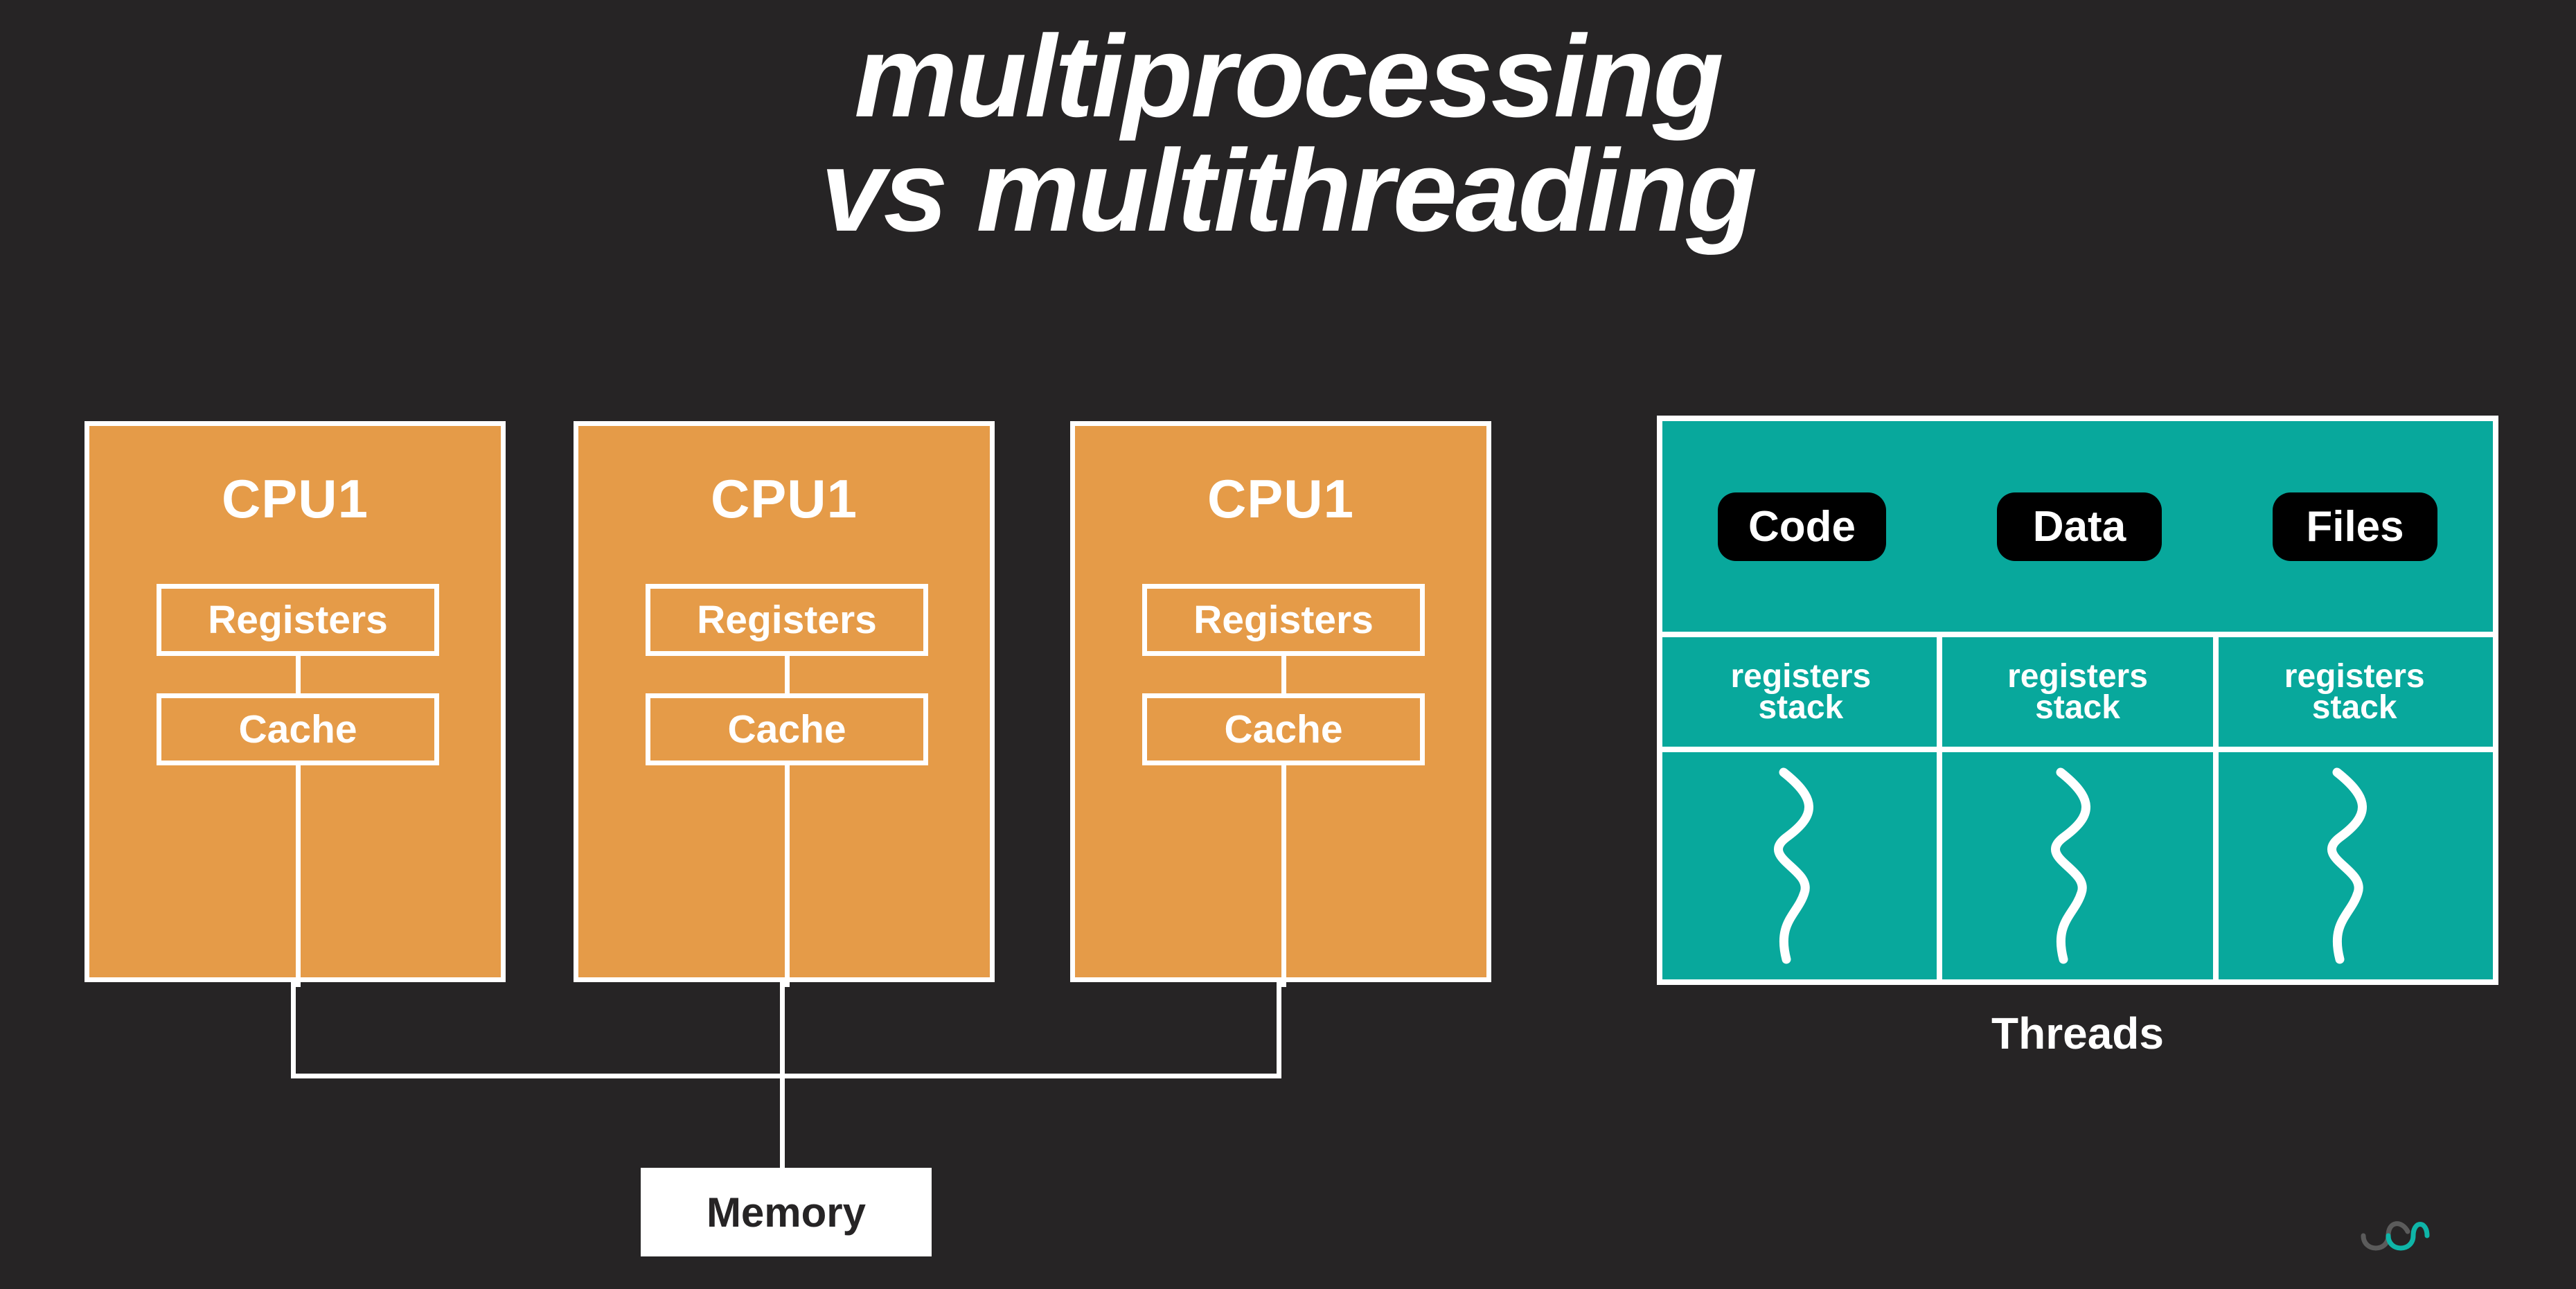 The height and width of the screenshot is (1289, 2576). I want to click on bus-drop-cpu1, so click(293, 1028).